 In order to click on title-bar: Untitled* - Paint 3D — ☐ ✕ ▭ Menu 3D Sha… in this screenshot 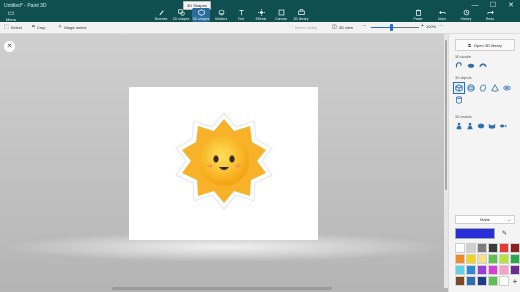, I will do `click(260, 11)`.